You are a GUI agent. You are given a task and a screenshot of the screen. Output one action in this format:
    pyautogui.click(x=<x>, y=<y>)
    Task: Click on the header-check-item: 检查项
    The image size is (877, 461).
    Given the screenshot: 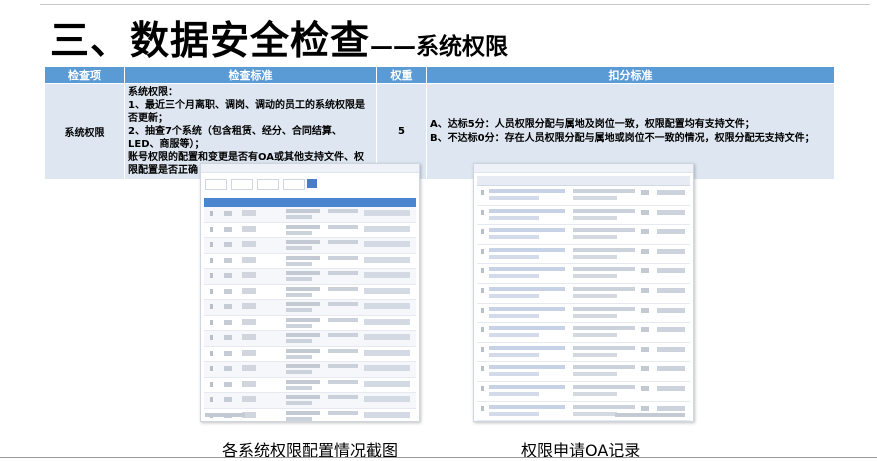 What is the action you would take?
    pyautogui.click(x=84, y=75)
    